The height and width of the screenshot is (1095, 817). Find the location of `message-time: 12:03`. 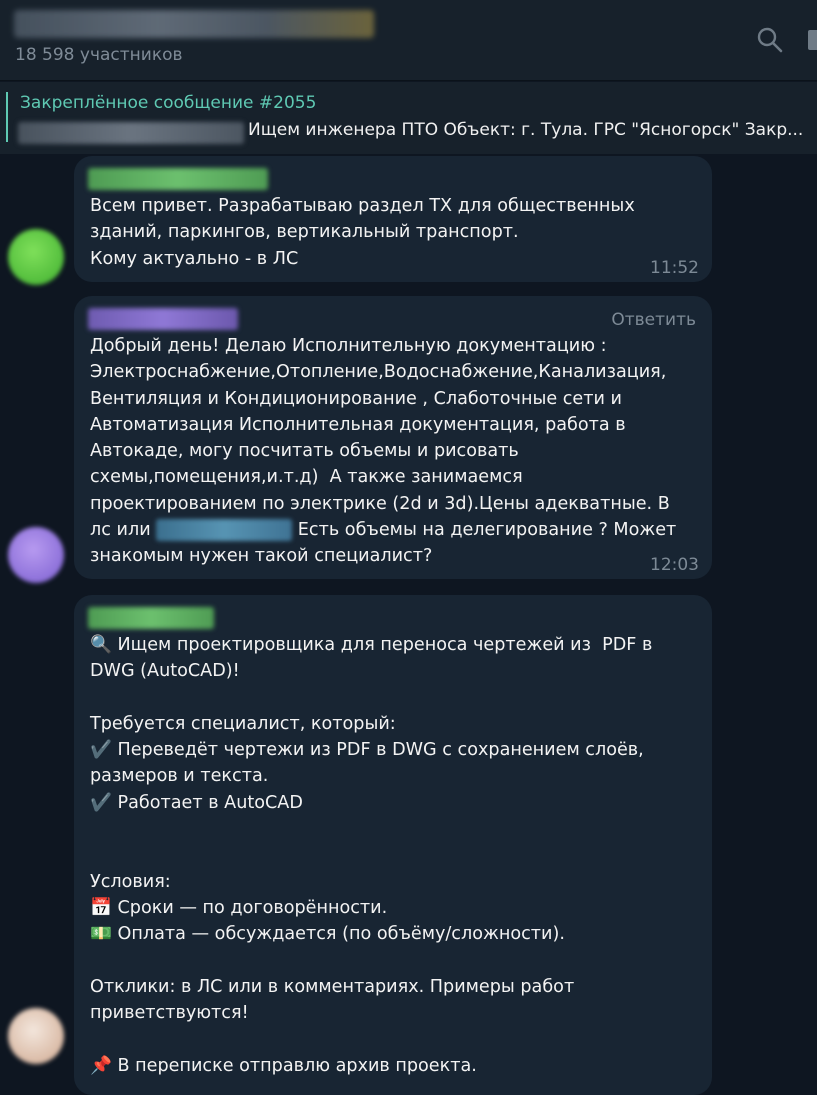

message-time: 12:03 is located at coordinates (674, 565).